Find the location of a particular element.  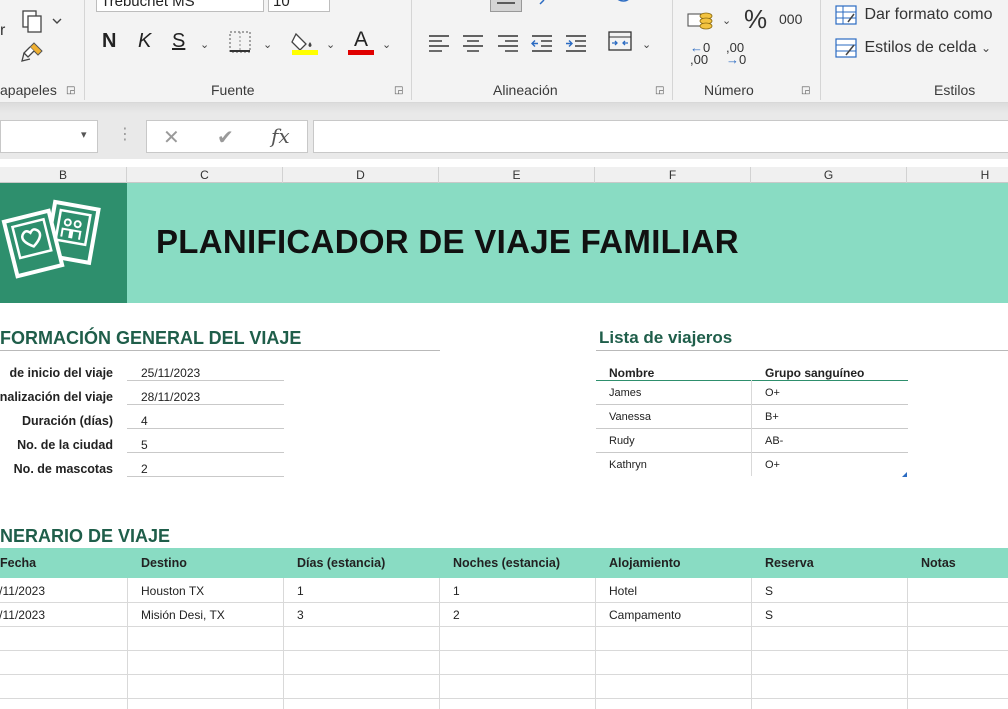

bold-button: N is located at coordinates (109, 41).